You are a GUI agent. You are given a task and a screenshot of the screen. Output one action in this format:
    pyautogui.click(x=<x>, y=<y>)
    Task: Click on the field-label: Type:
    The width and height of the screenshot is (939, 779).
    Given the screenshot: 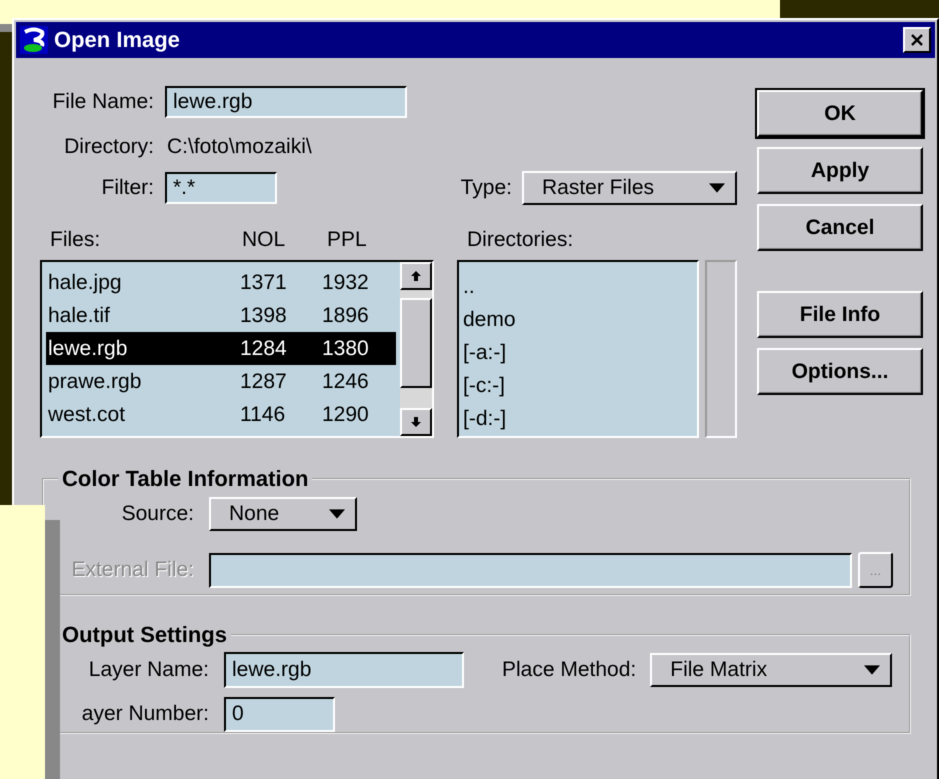 What is the action you would take?
    pyautogui.click(x=486, y=188)
    